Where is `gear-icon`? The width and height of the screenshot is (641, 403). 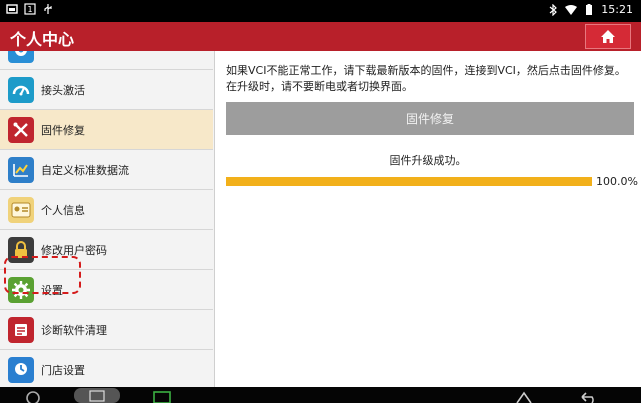 gear-icon is located at coordinates (21, 57).